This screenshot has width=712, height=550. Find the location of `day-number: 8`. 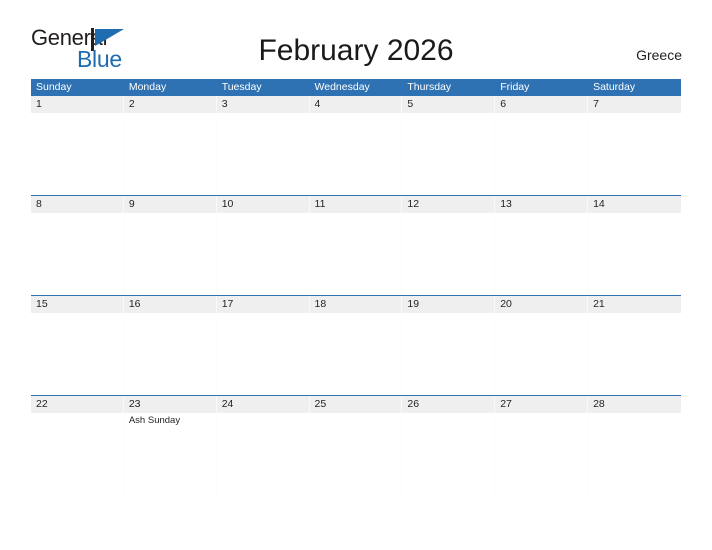

day-number: 8 is located at coordinates (77, 204).